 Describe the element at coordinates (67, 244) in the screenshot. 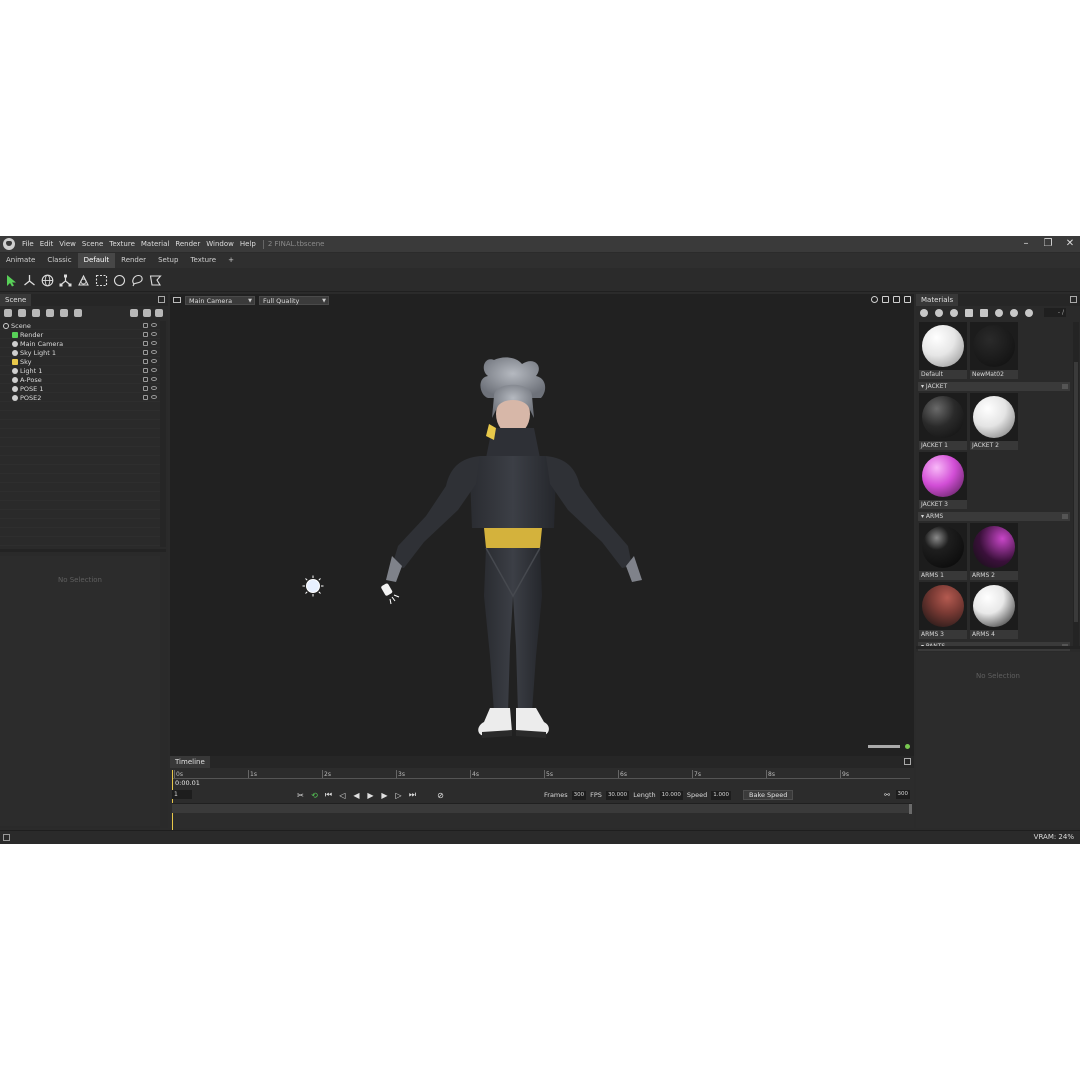

I see `menu-view: View` at that location.